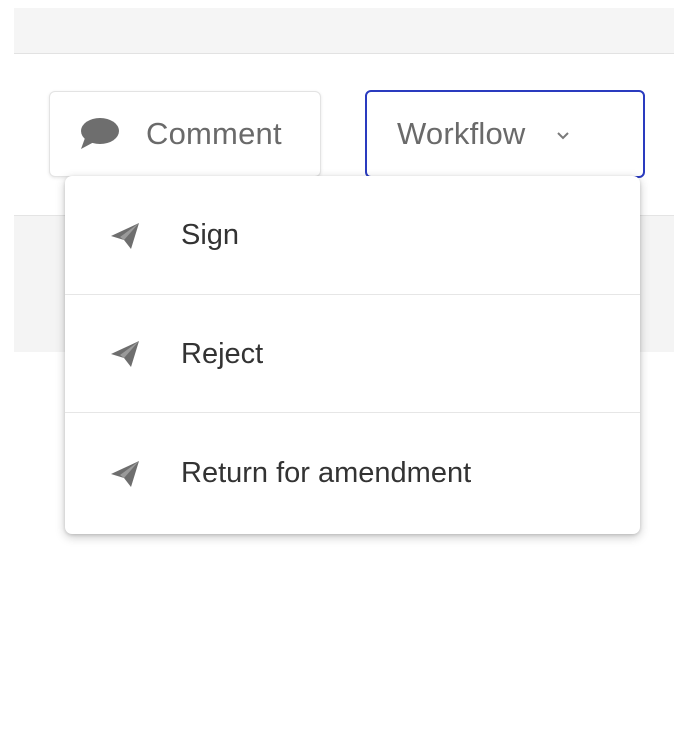 This screenshot has height=731, width=674. I want to click on comment-button-label: Comment, so click(214, 133).